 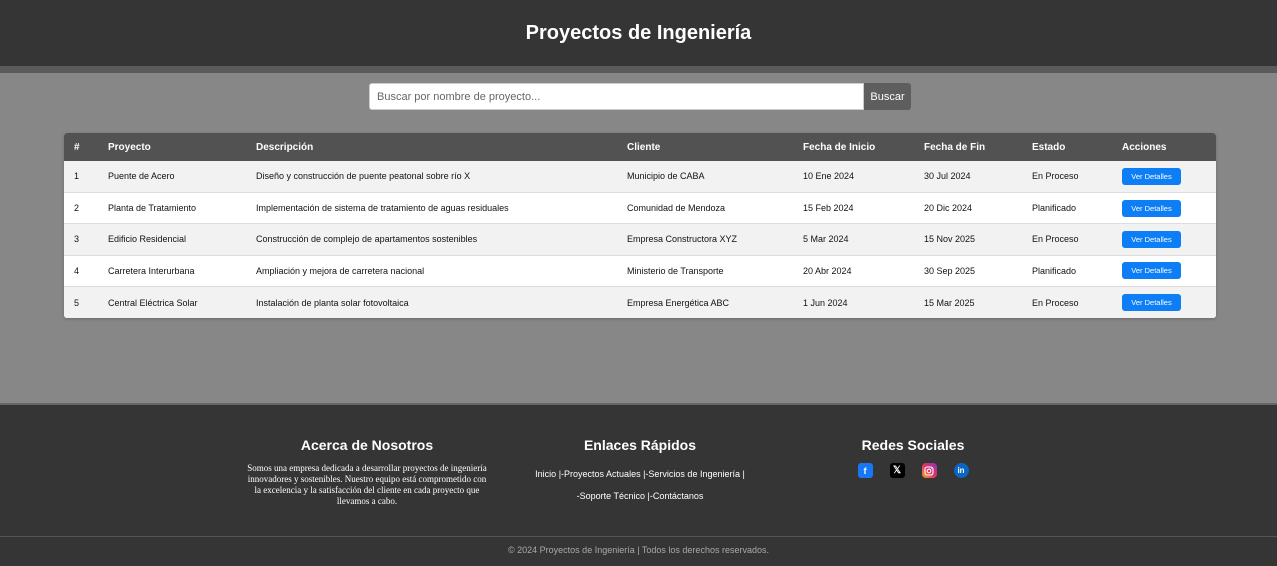 I want to click on cell-start-date: 20 Abr 2024, so click(x=827, y=270).